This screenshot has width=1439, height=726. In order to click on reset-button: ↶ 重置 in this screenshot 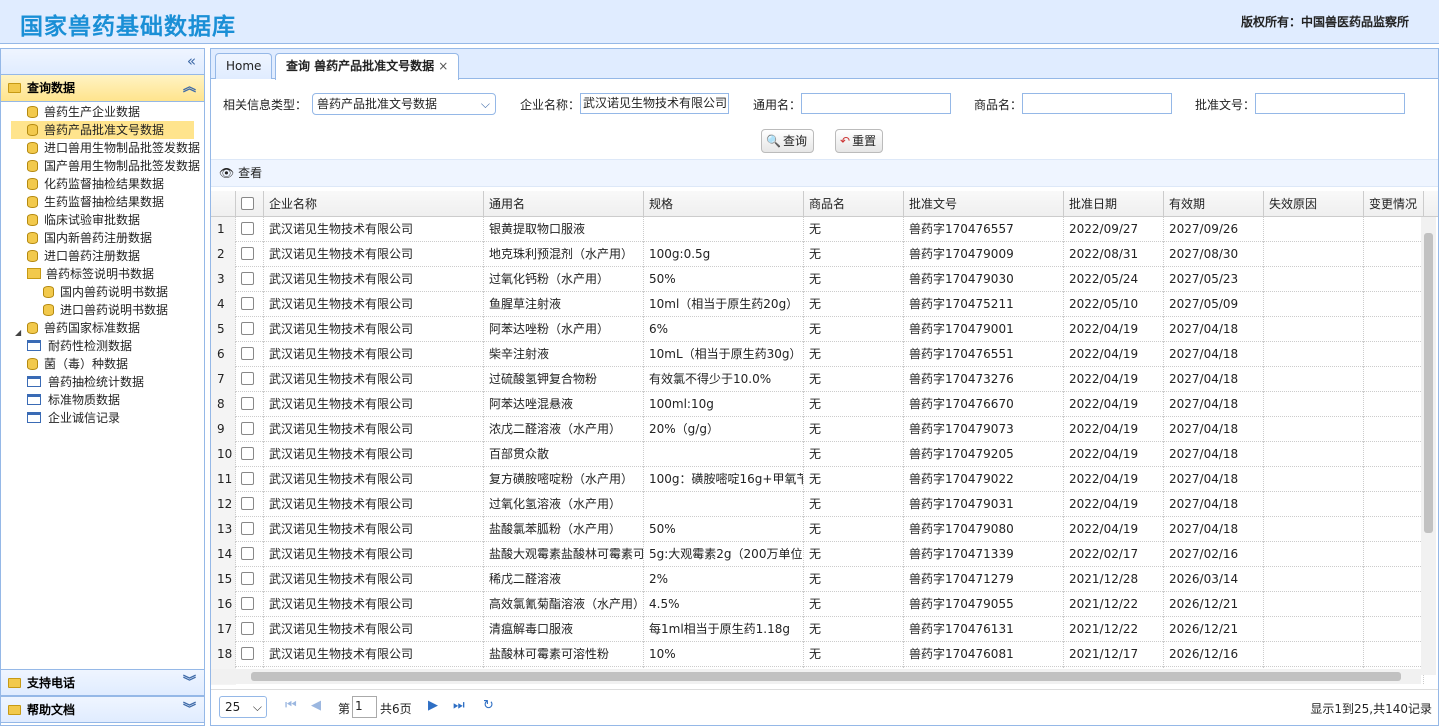, I will do `click(859, 141)`.